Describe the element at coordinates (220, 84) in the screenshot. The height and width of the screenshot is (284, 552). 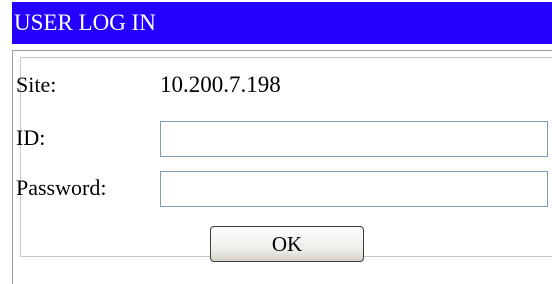
I see `site-value: 10.200.7.198` at that location.